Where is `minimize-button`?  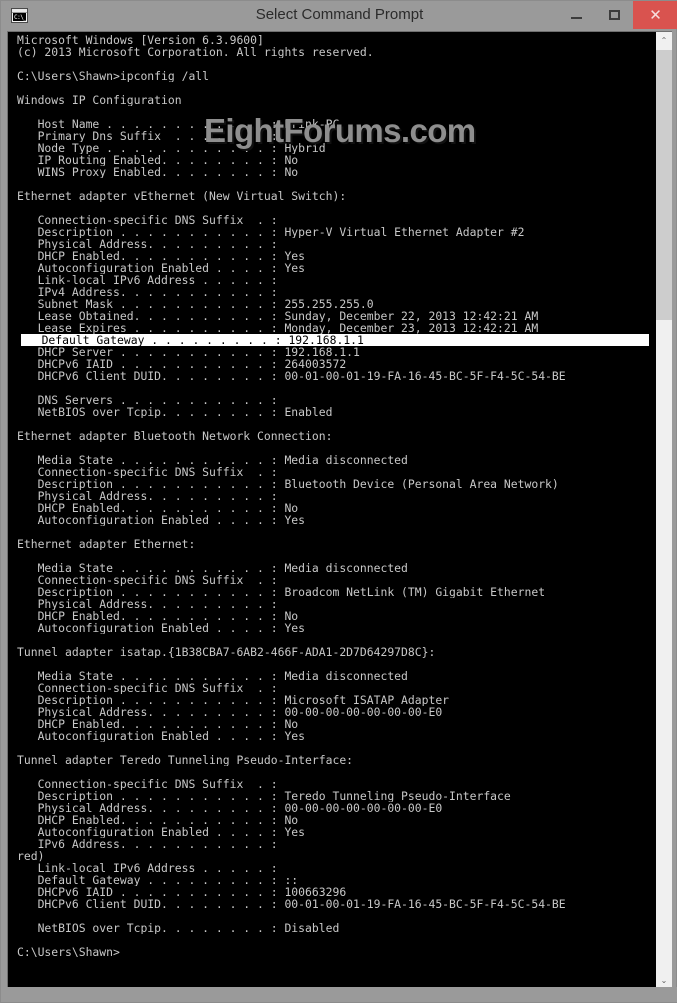
minimize-button is located at coordinates (576, 15).